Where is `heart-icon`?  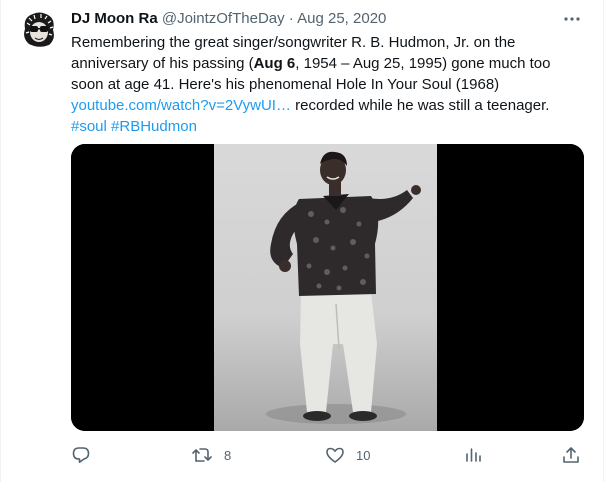
heart-icon is located at coordinates (335, 455).